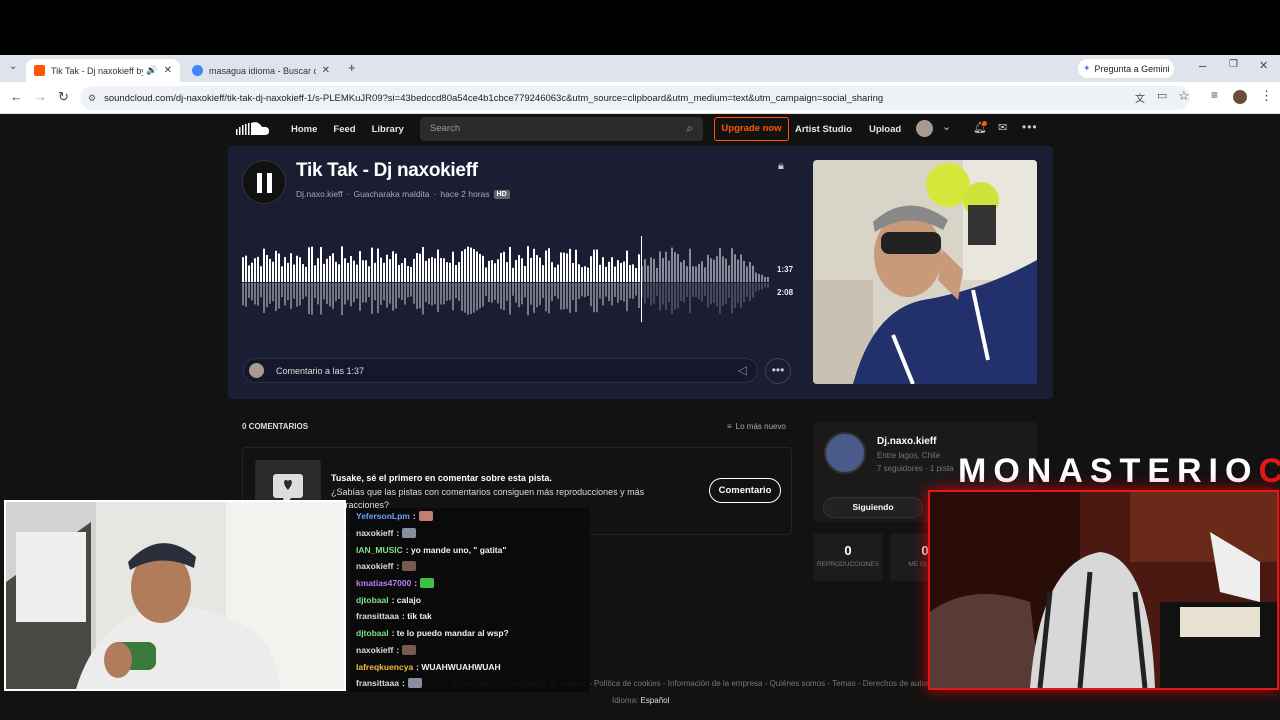 The image size is (1280, 720). Describe the element at coordinates (845, 453) in the screenshot. I see `artist-avatar` at that location.